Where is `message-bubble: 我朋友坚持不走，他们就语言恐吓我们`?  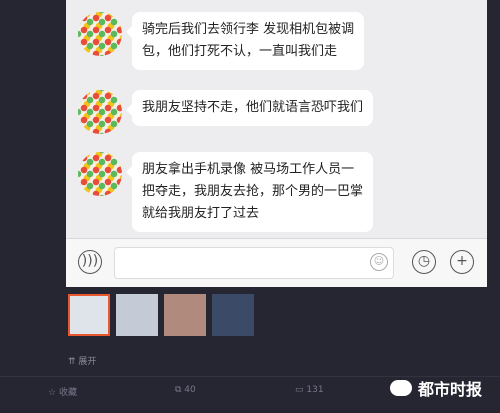 message-bubble: 我朋友坚持不走，他们就语言恐吓我们 is located at coordinates (249, 108).